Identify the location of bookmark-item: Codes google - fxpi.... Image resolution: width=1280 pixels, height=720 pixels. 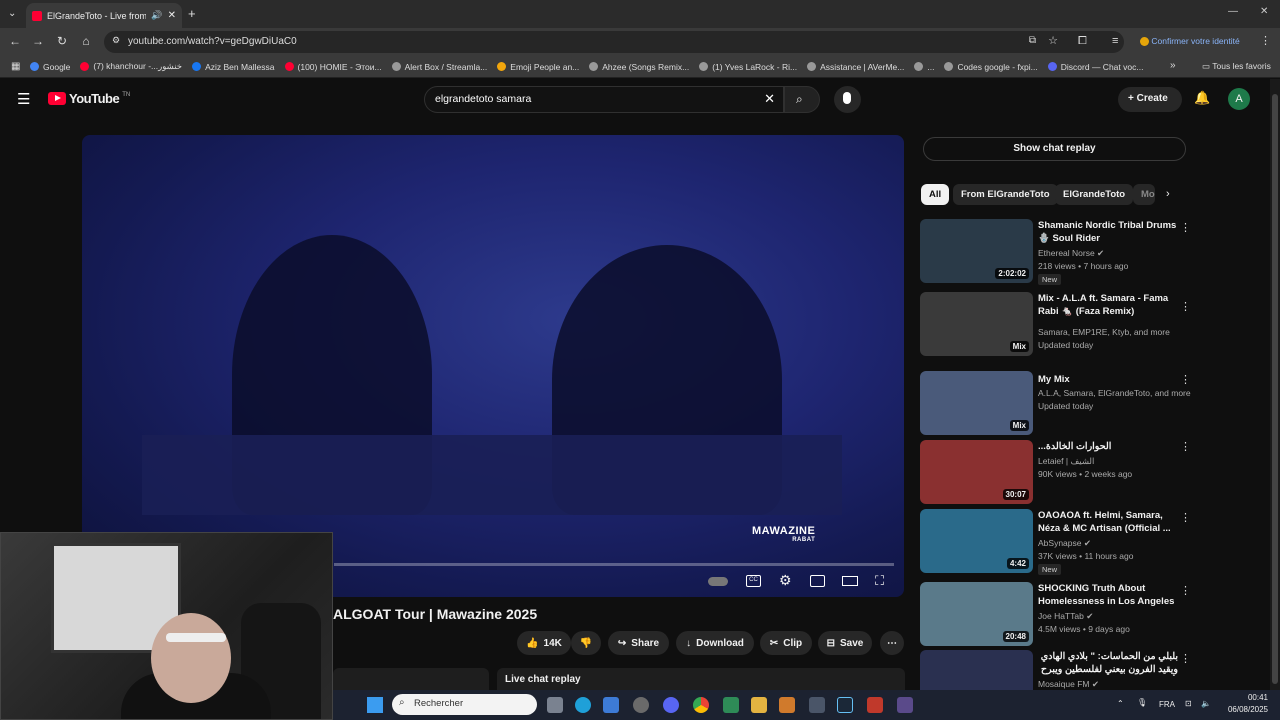
(991, 67).